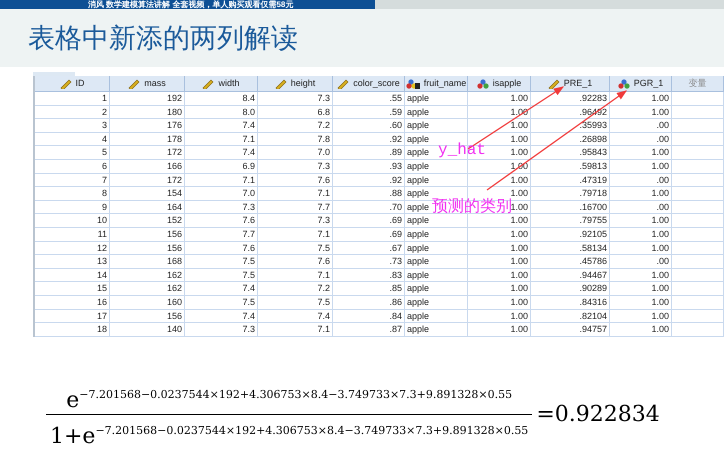 Image resolution: width=724 pixels, height=470 pixels. I want to click on table-cell: .88, so click(369, 194).